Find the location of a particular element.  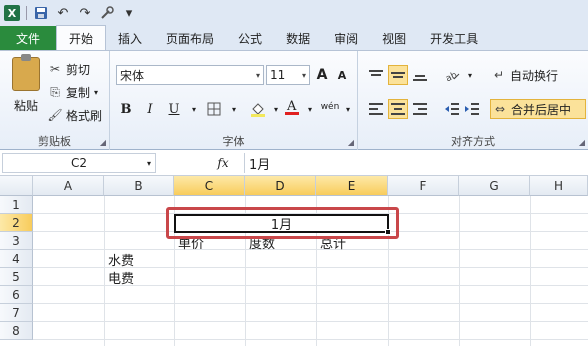

merge-center-button: ⇔ 合并后居中 is located at coordinates (538, 109).